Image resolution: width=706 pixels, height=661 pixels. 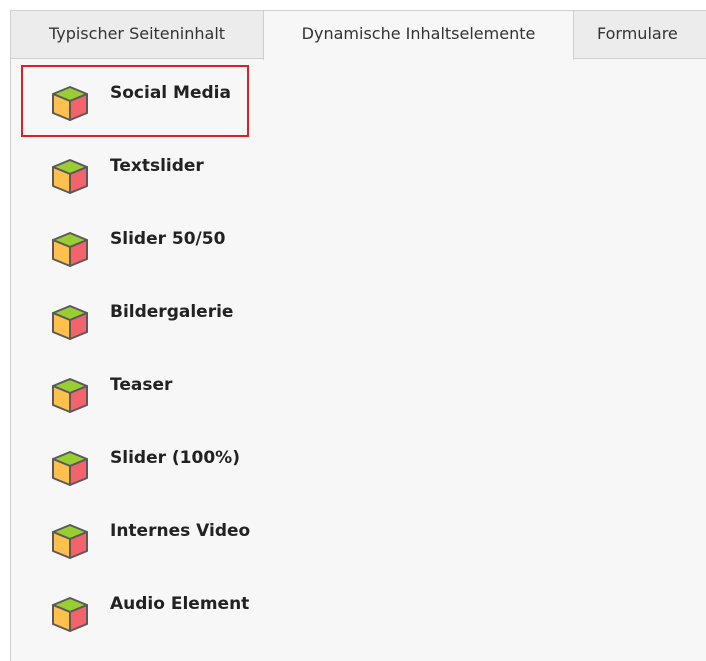 I want to click on tab-dynamische-inhaltselemente: Dynamische Inhaltselemente, so click(x=418, y=35).